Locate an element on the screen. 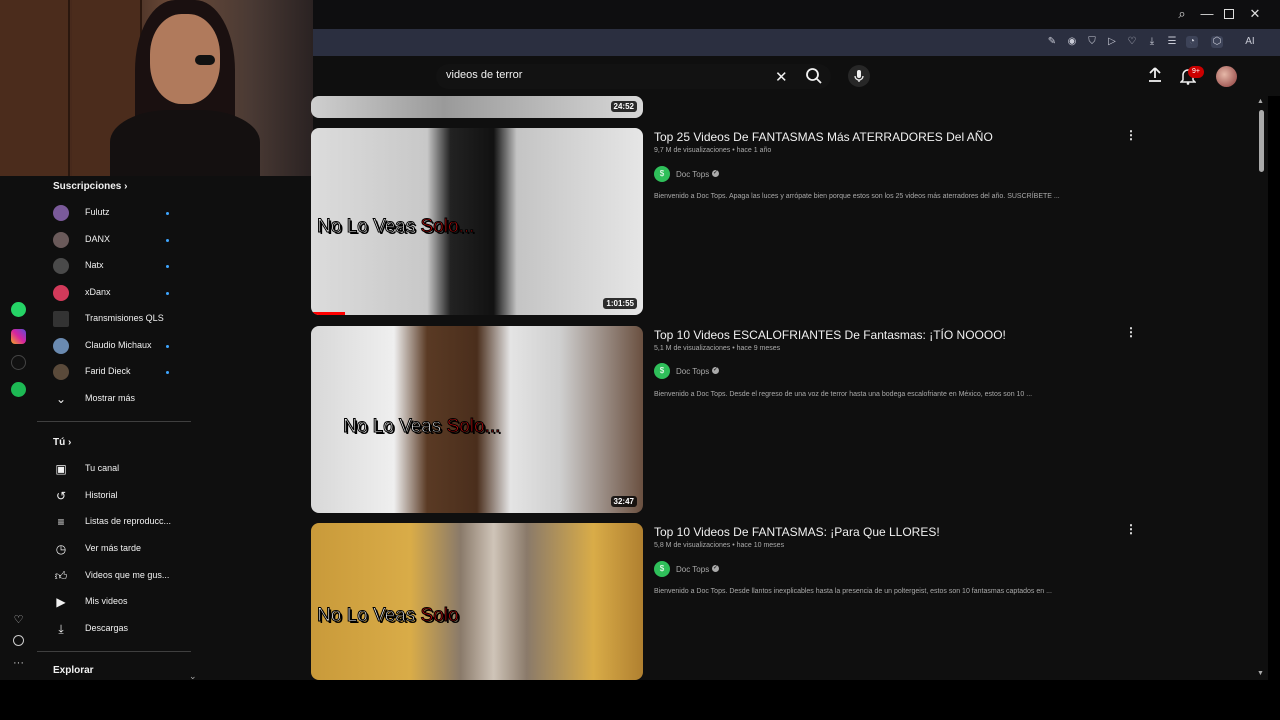  window-titlebar: ⌕ — ✕ is located at coordinates (796, 14).